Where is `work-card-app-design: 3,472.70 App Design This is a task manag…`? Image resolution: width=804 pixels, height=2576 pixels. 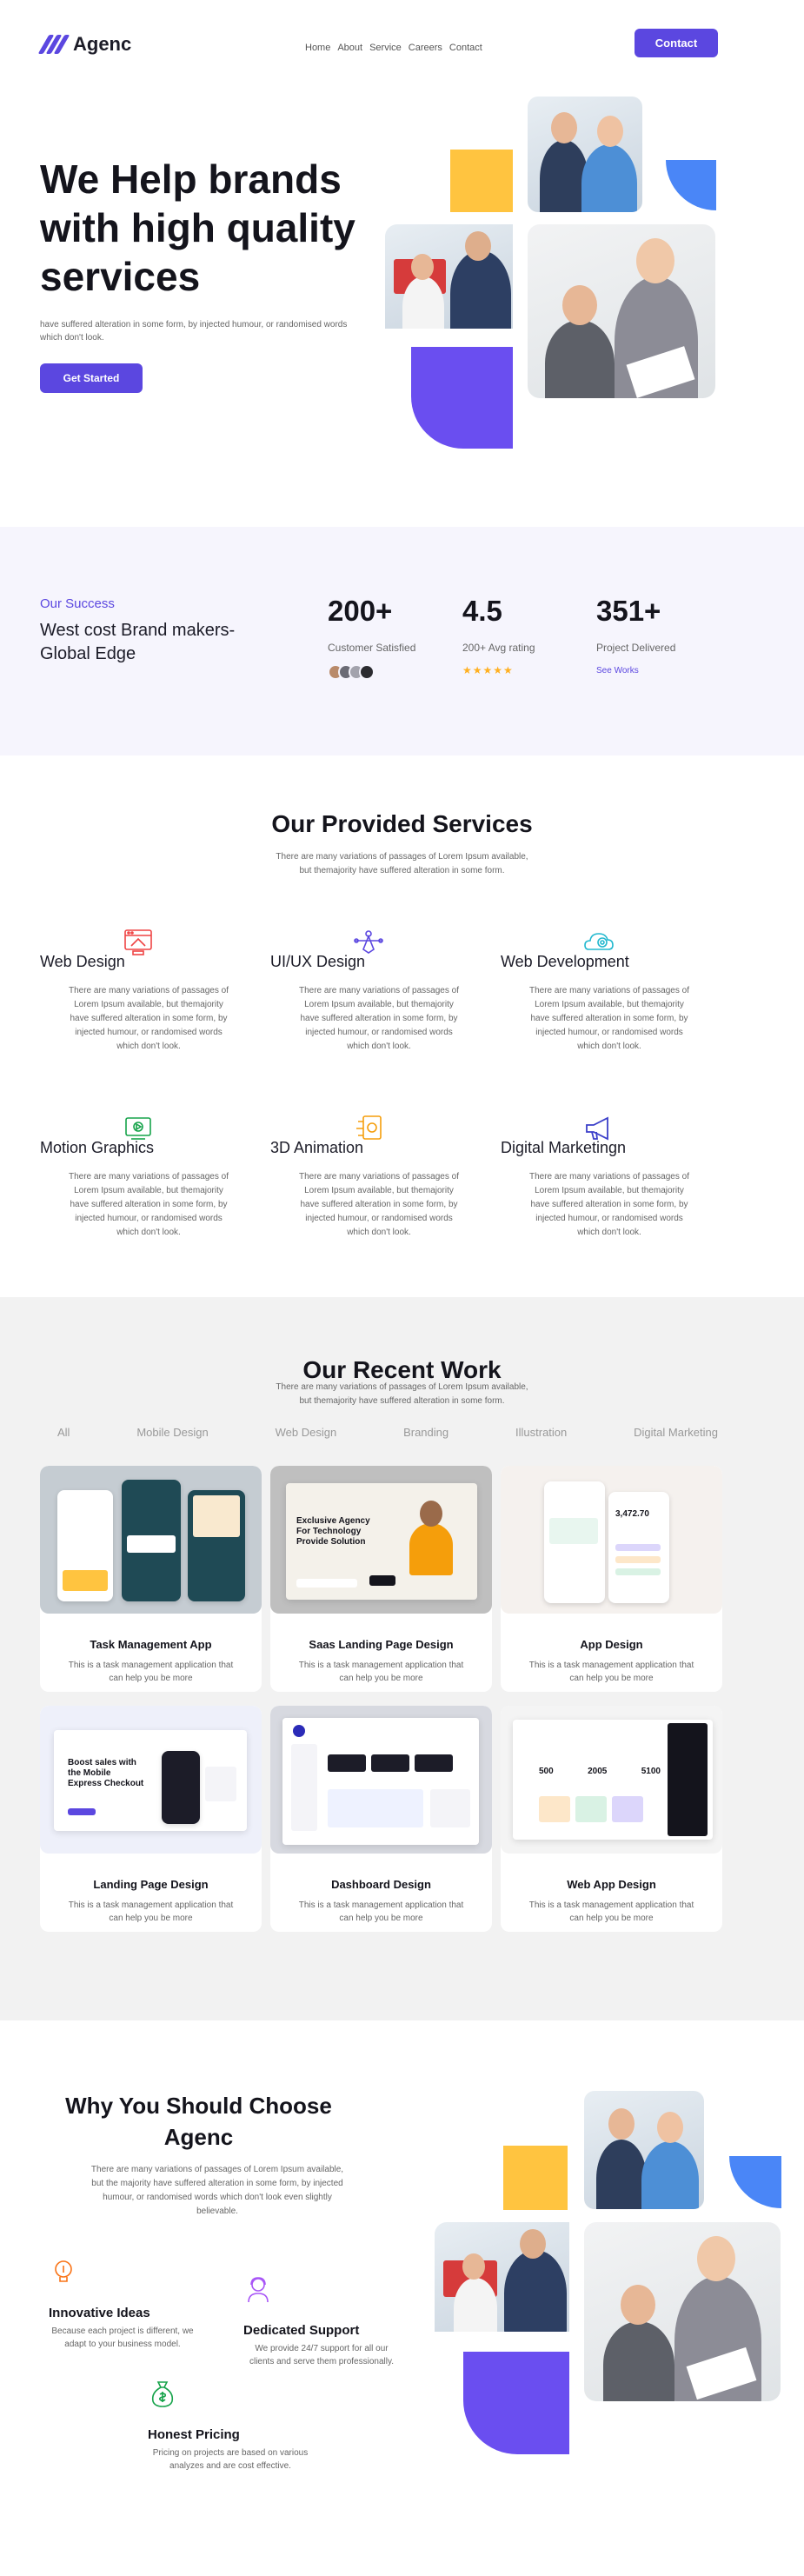
work-card-app-design: 3,472.70 App Design This is a task manag… is located at coordinates (611, 1579).